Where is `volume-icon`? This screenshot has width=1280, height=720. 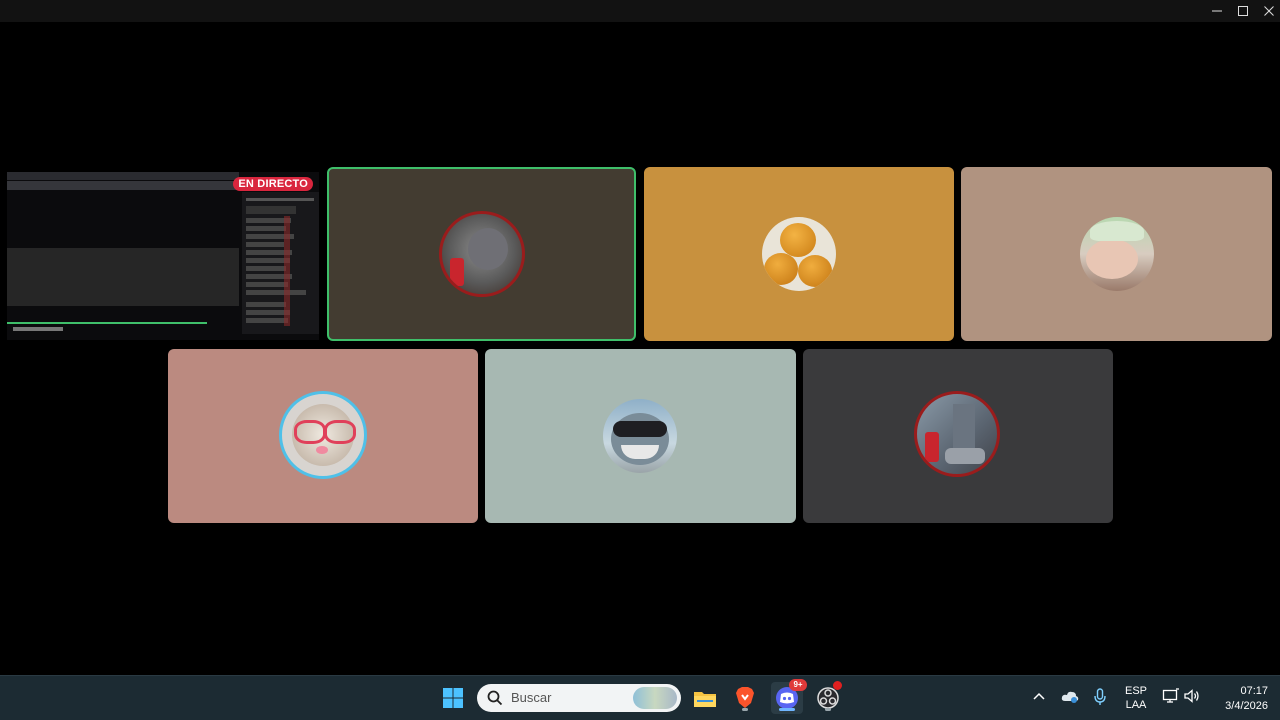
volume-icon is located at coordinates (1191, 696).